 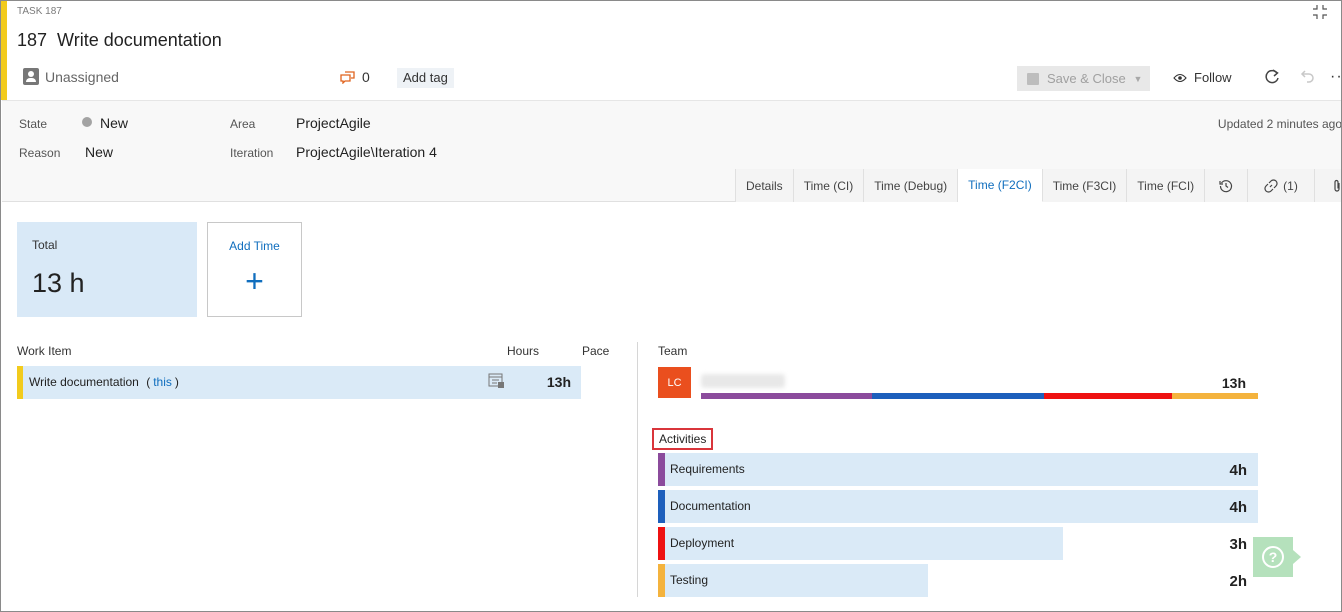 What do you see at coordinates (1213, 77) in the screenshot?
I see `follow-label: Follow` at bounding box center [1213, 77].